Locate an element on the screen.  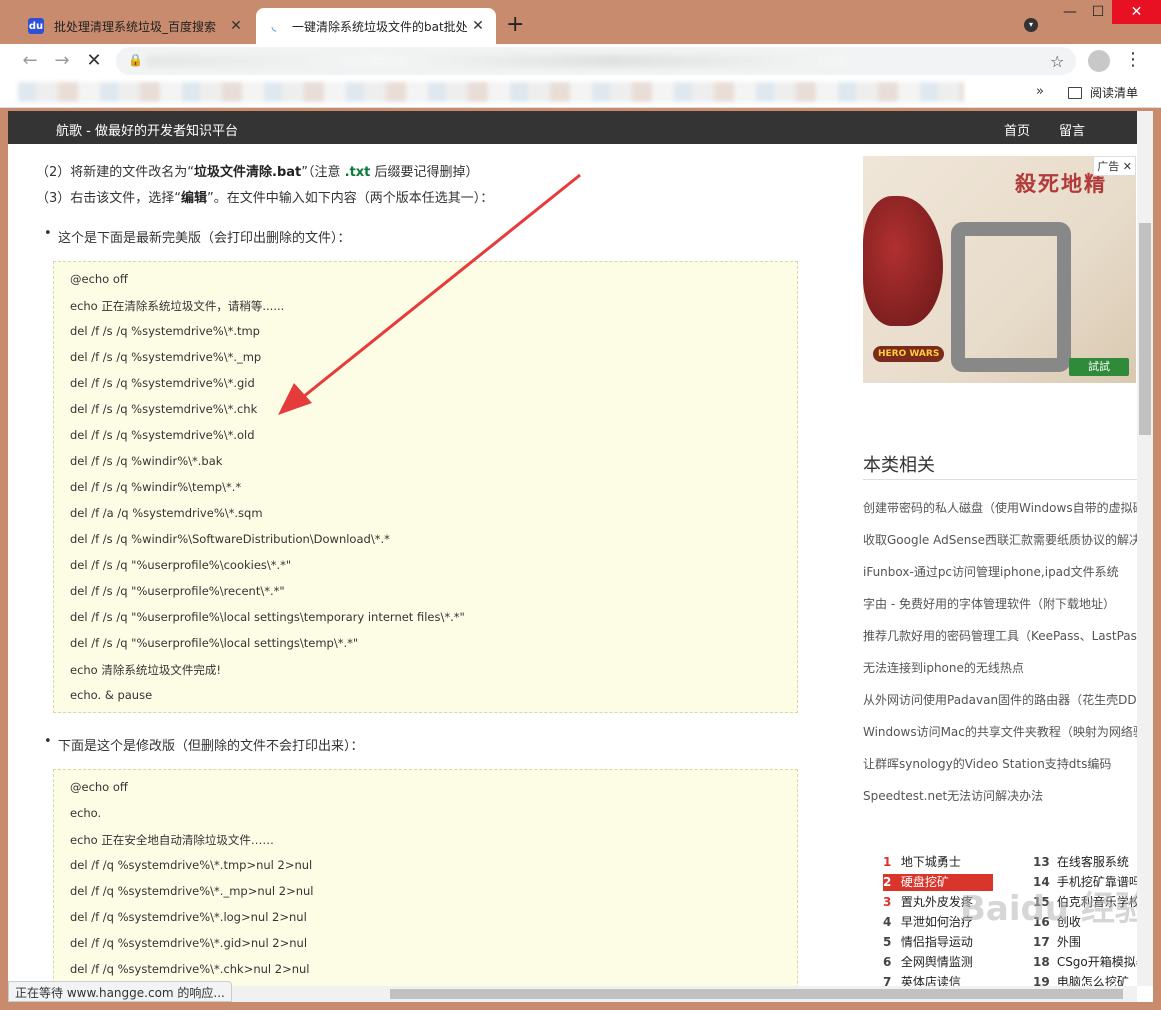
ranking-text: 外围 is located at coordinates (1067, 942).